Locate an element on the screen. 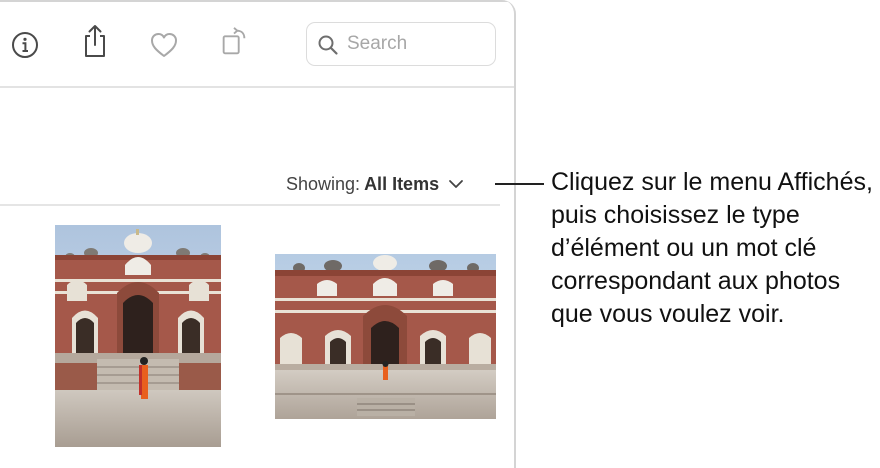  photo-thumbnail-portrait is located at coordinates (138, 336).